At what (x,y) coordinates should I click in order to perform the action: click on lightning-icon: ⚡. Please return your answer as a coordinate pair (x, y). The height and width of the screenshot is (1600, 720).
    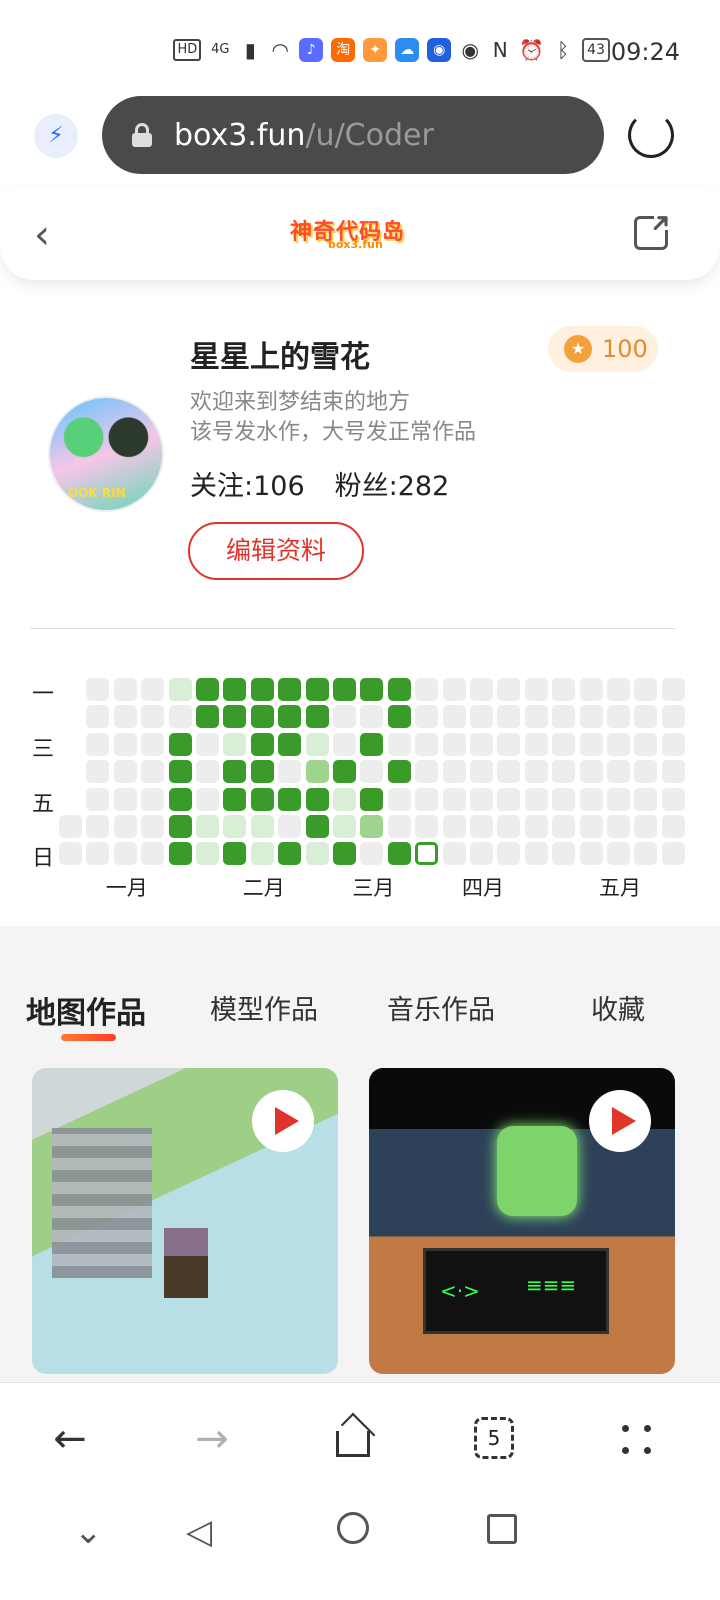
    Looking at the image, I should click on (56, 136).